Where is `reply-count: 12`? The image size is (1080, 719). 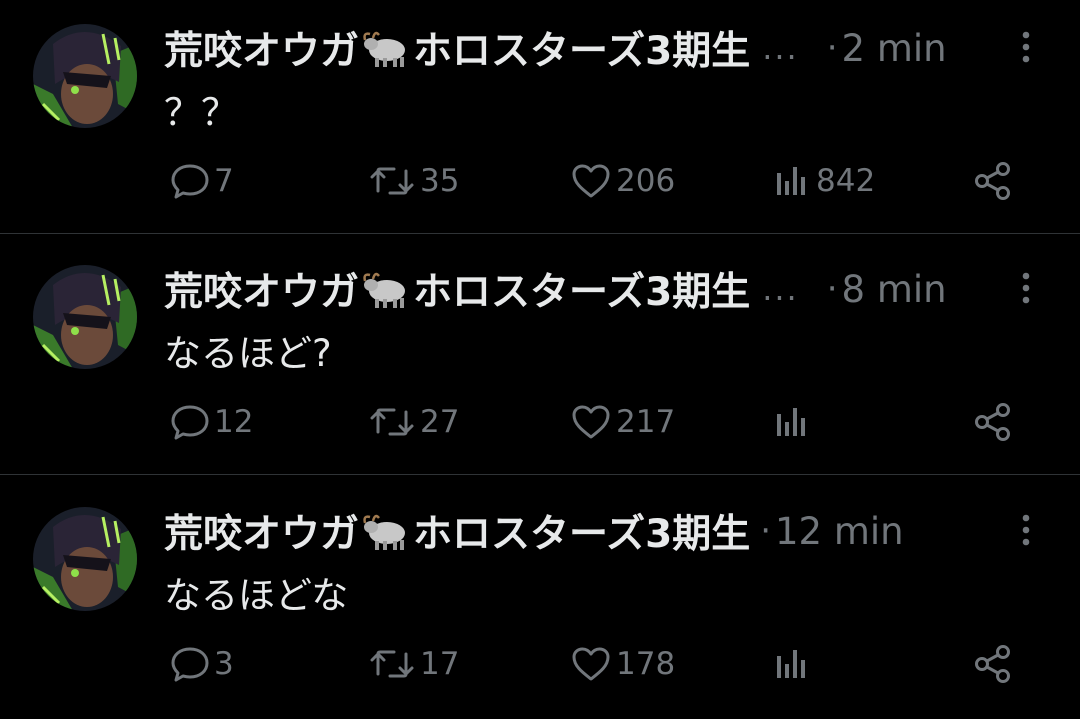 reply-count: 12 is located at coordinates (234, 422).